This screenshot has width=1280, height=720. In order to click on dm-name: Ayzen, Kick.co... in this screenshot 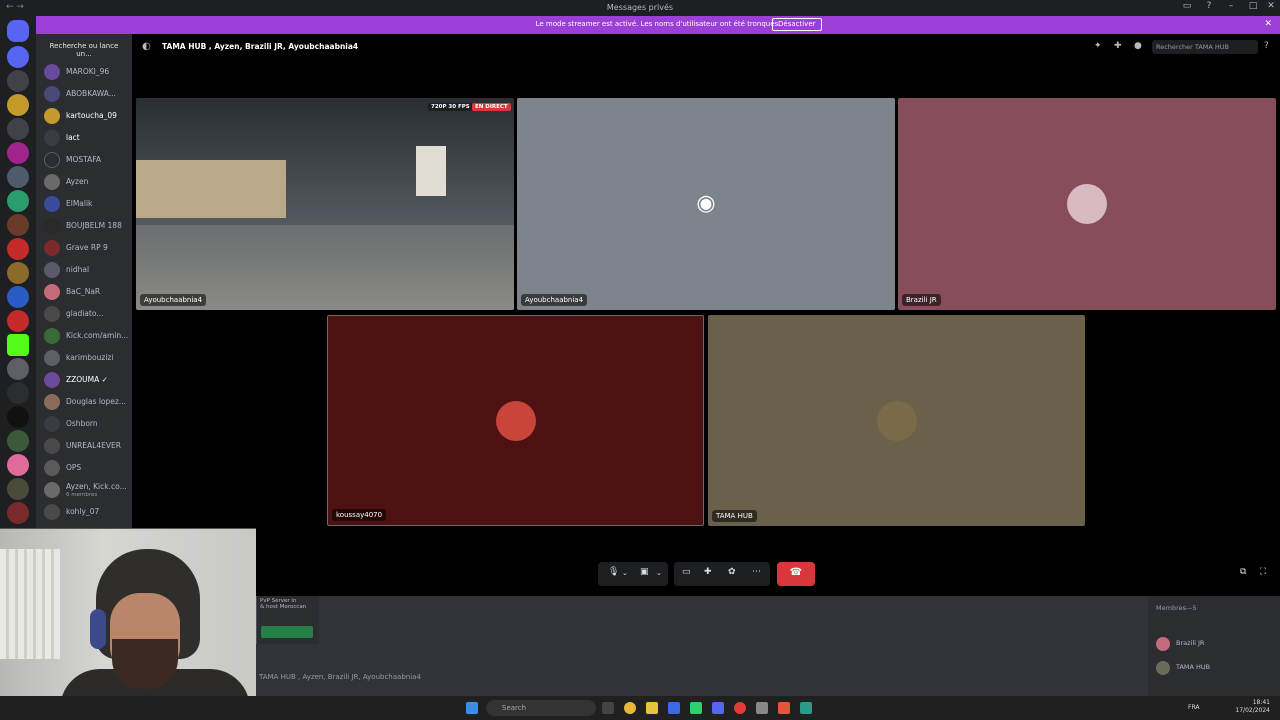, I will do `click(96, 486)`.